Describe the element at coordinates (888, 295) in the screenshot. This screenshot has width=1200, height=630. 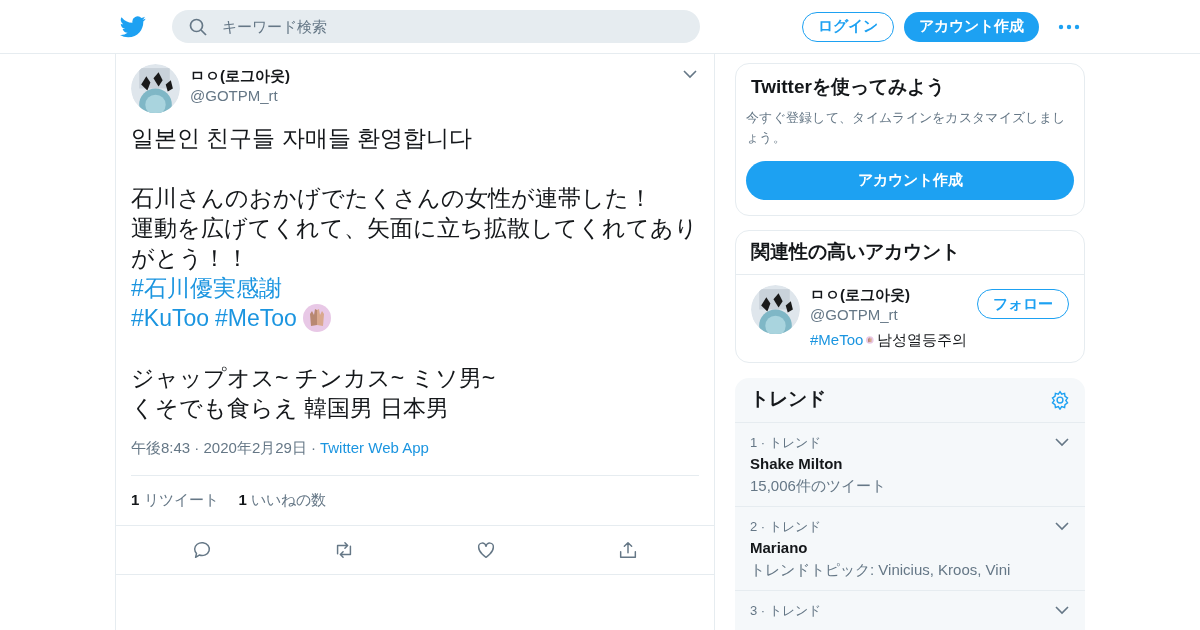
I see `account-name: ㅁㅇ(로그아웃)` at that location.